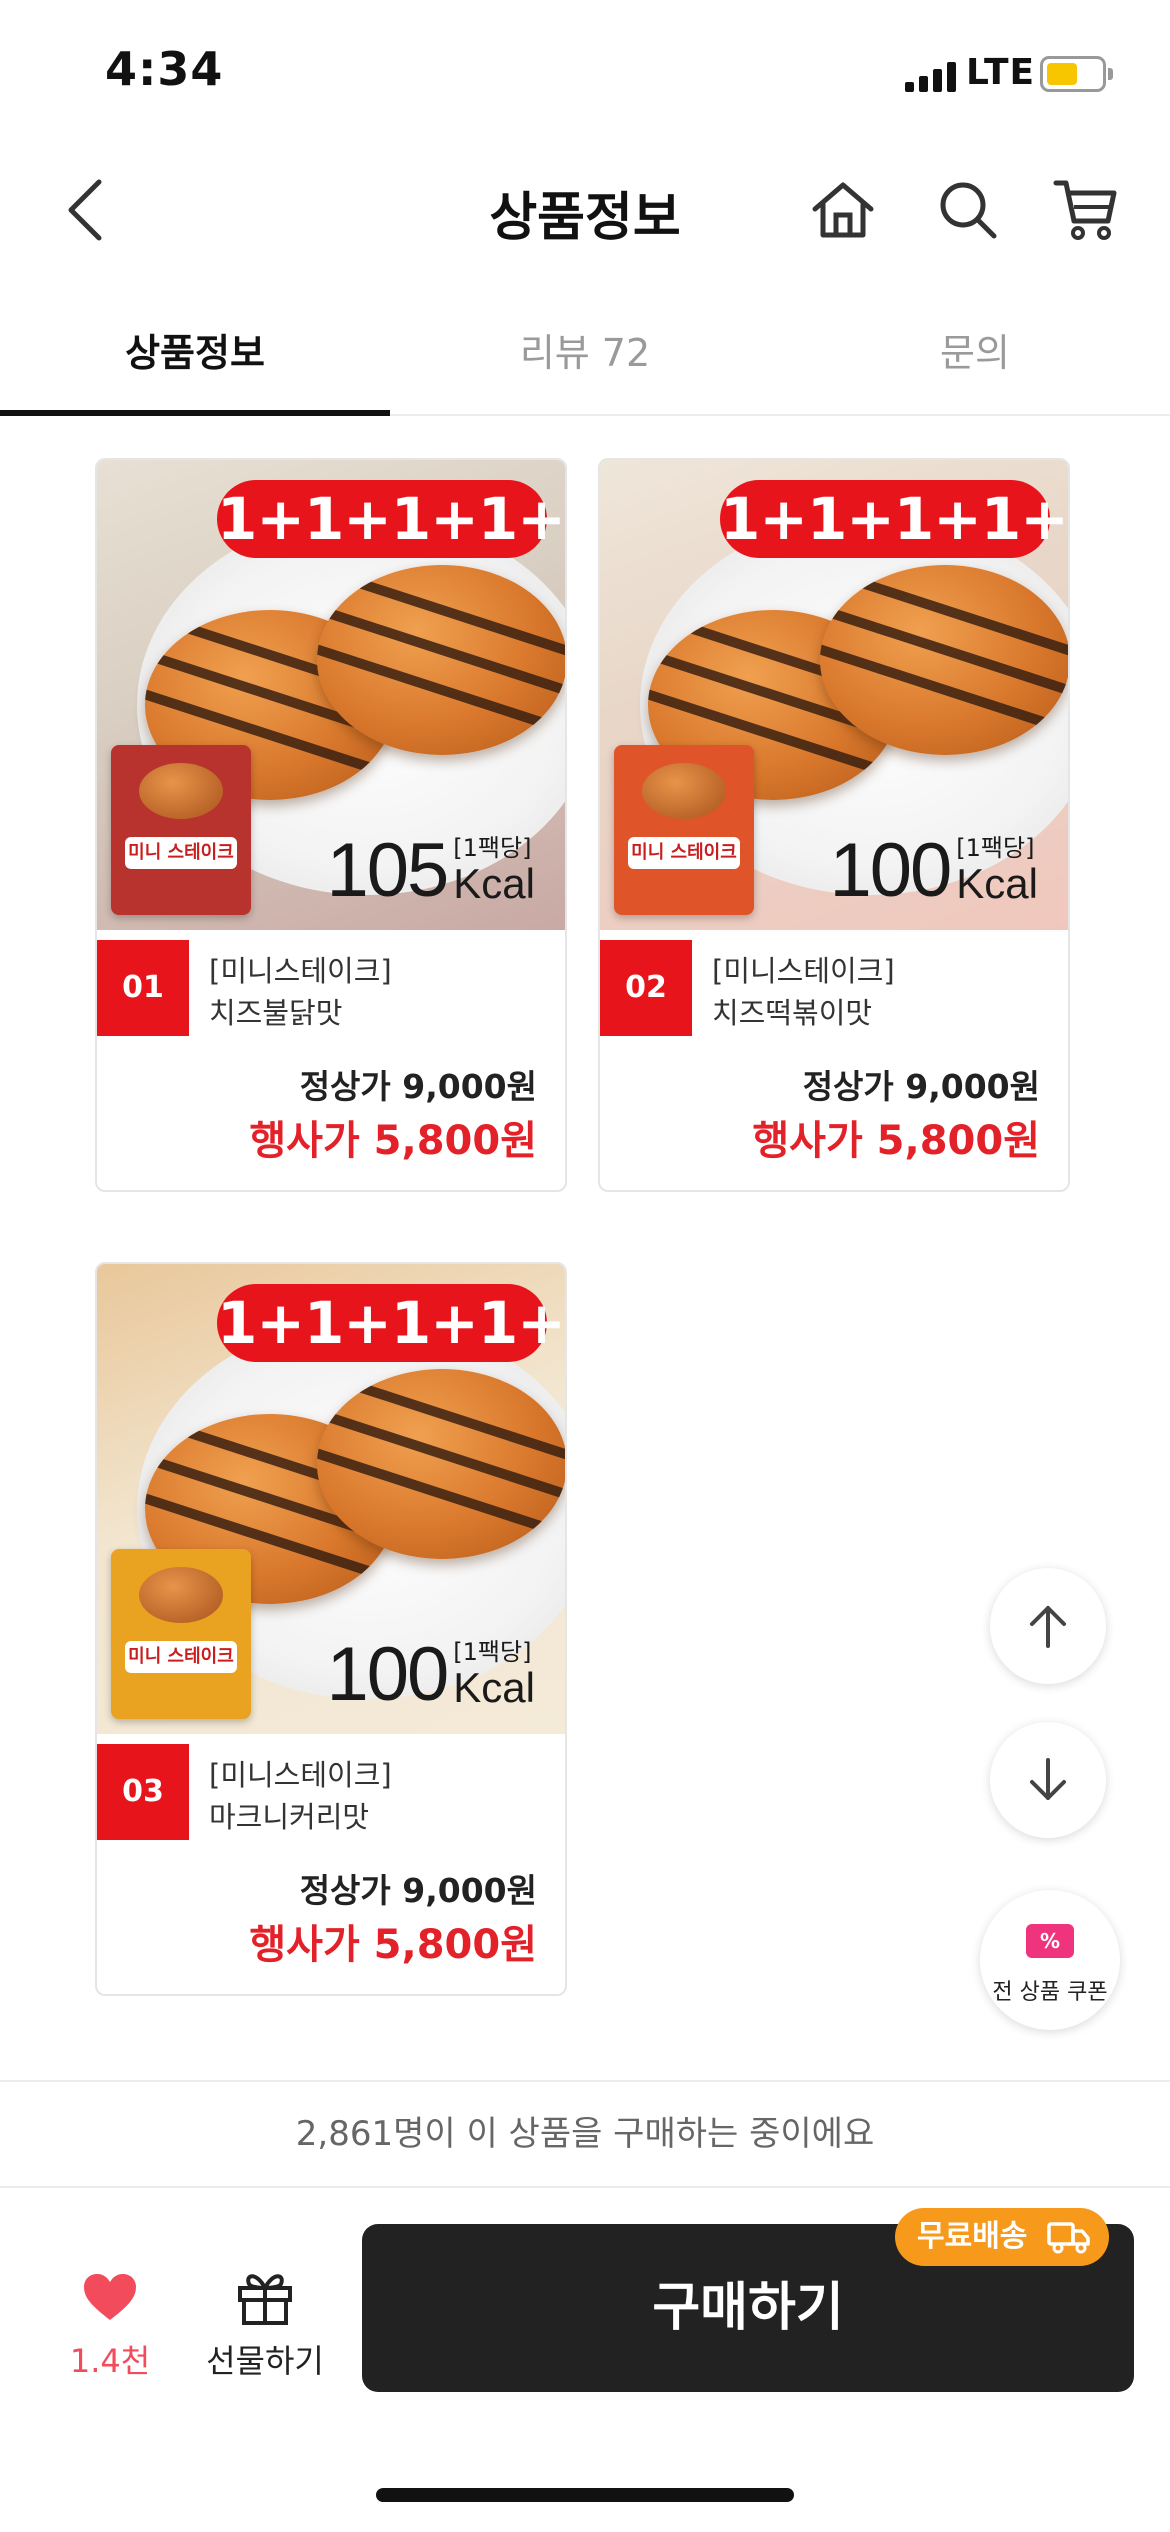 The height and width of the screenshot is (2532, 1170). Describe the element at coordinates (1050, 1941) in the screenshot. I see `coupon-icon: %` at that location.